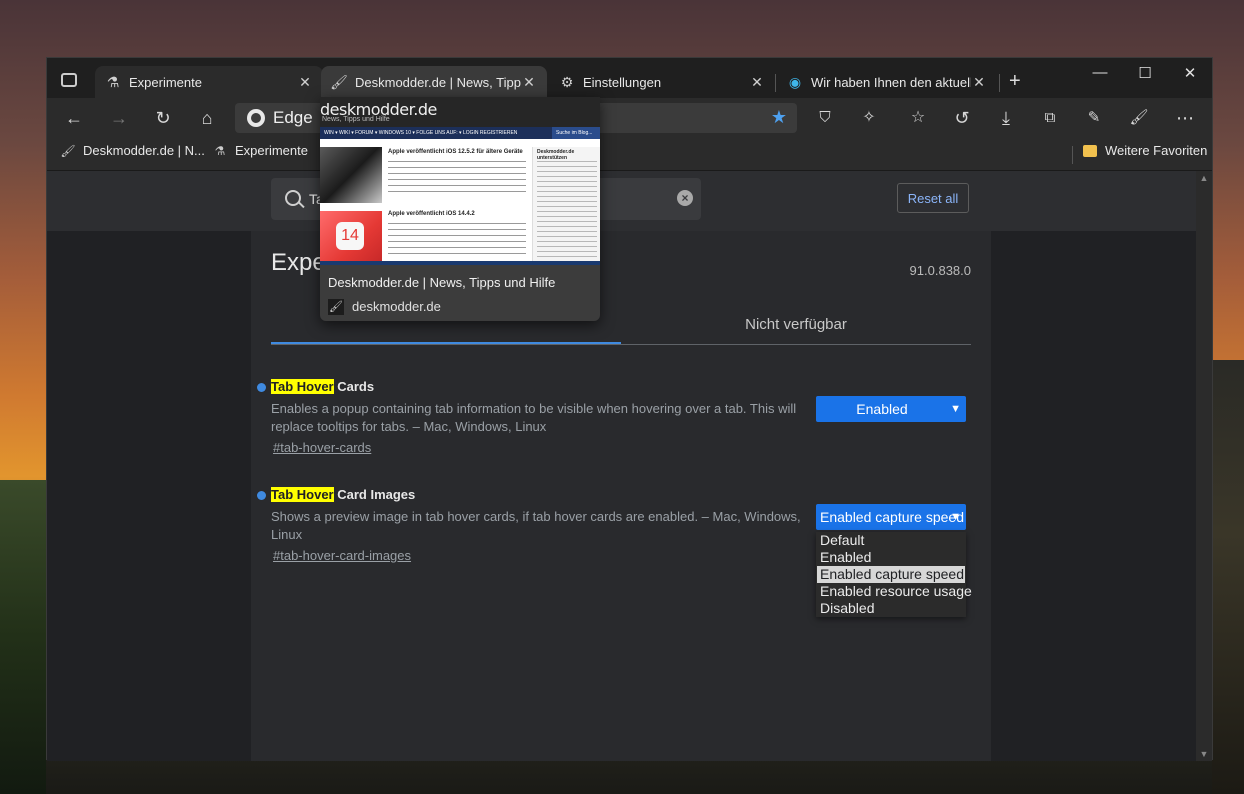 The image size is (1244, 794). Describe the element at coordinates (891, 608) in the screenshot. I see `dropdown-option: Disabled` at that location.